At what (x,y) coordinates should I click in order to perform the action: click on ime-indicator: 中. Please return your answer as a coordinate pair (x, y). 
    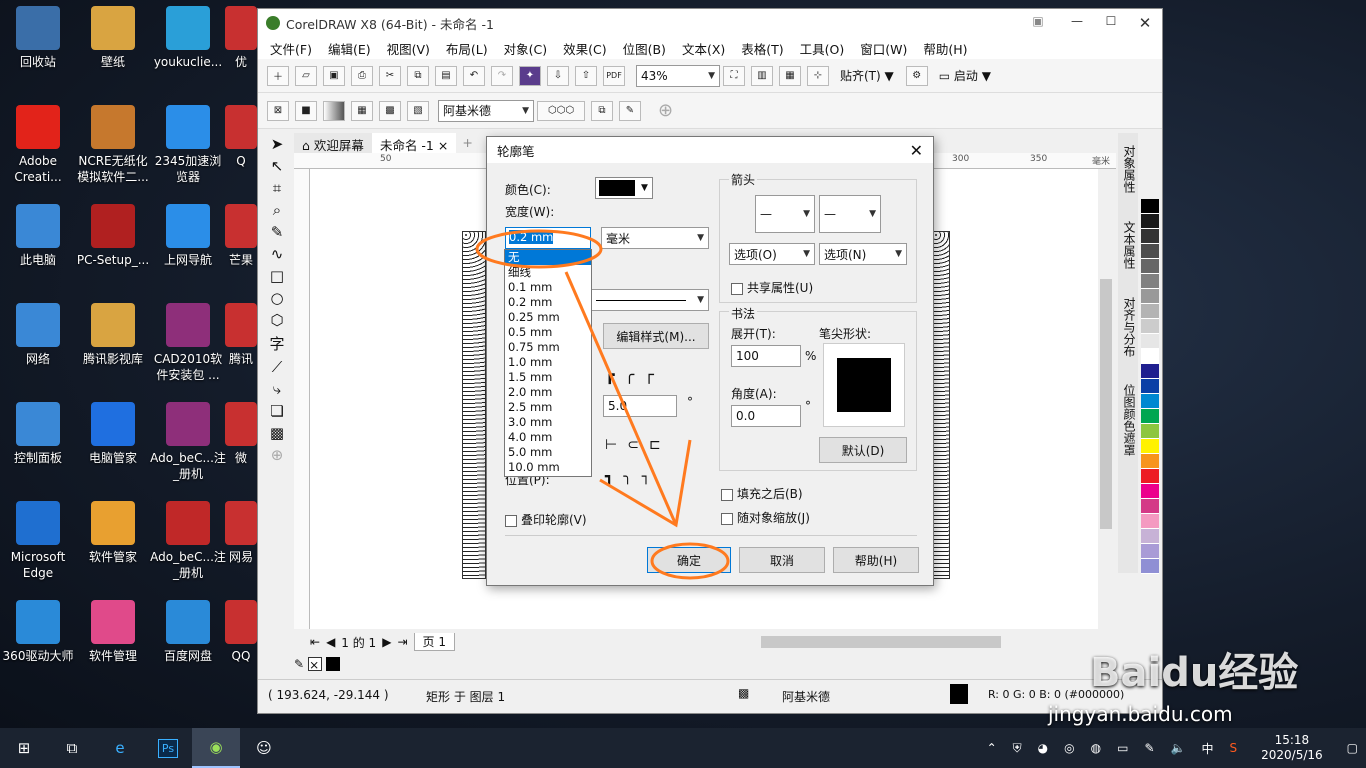
    Looking at the image, I should click on (1207, 748).